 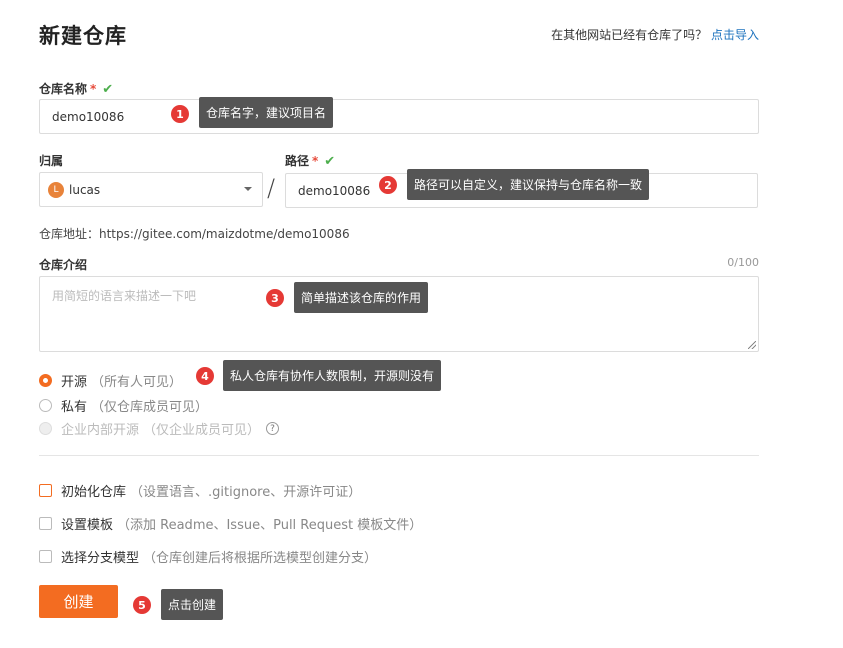 I want to click on description-placeholder: 用简短的语言来描述一下吧, so click(x=124, y=296).